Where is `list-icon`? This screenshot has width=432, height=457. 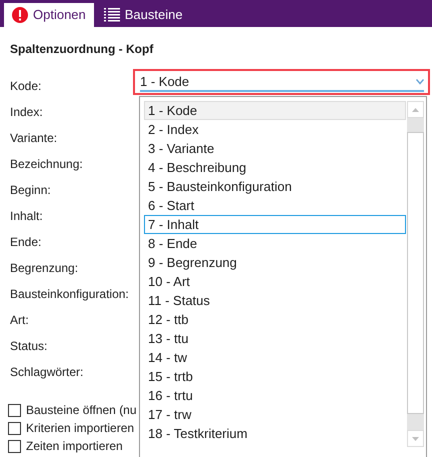 list-icon is located at coordinates (112, 15).